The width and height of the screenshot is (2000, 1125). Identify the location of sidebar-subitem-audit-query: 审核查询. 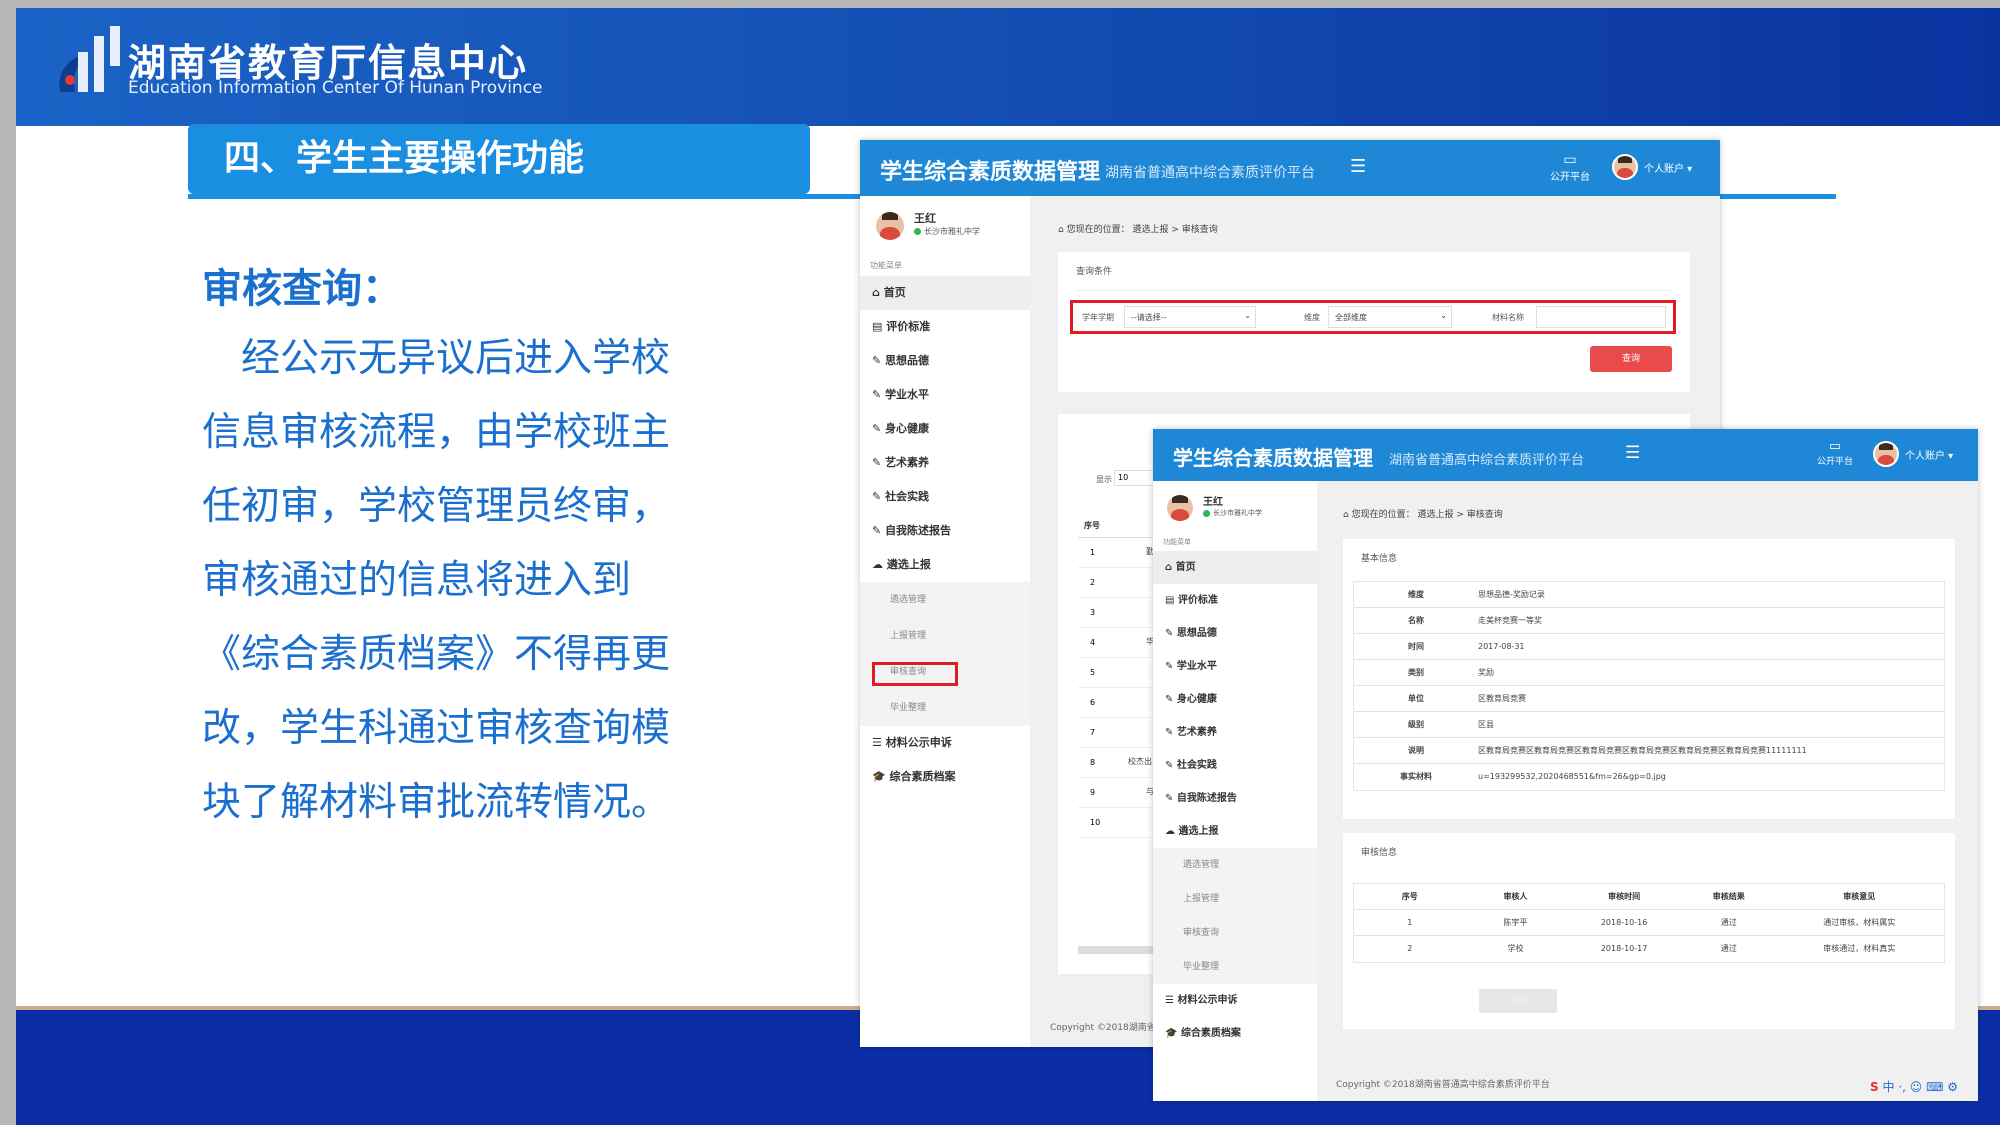
(1235, 933).